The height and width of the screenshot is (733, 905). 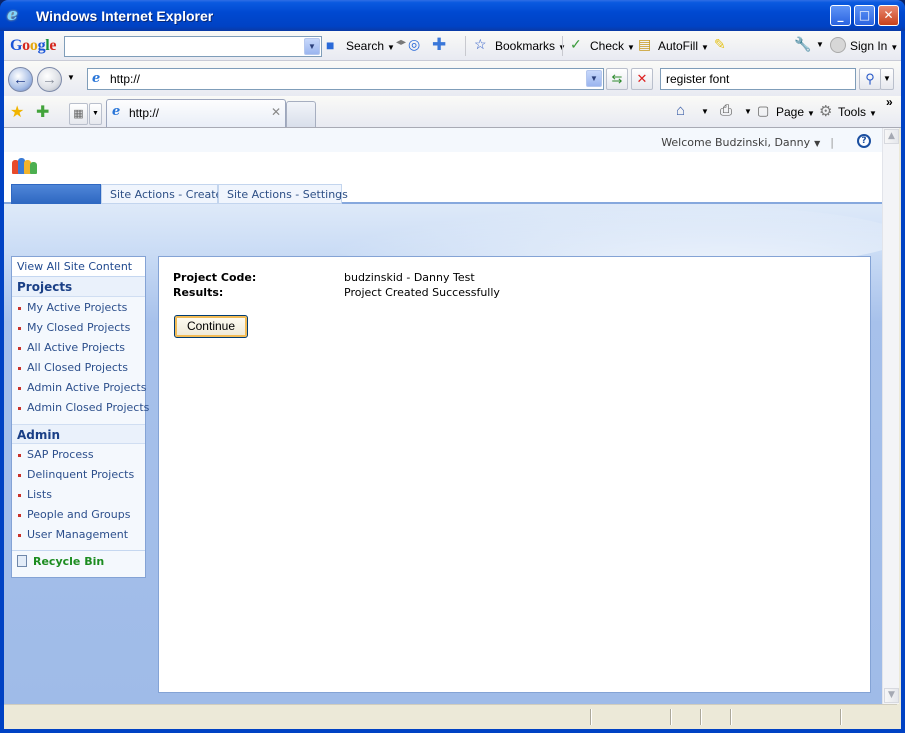 I want to click on tools-menu-button: Tools ▼, so click(x=857, y=112).